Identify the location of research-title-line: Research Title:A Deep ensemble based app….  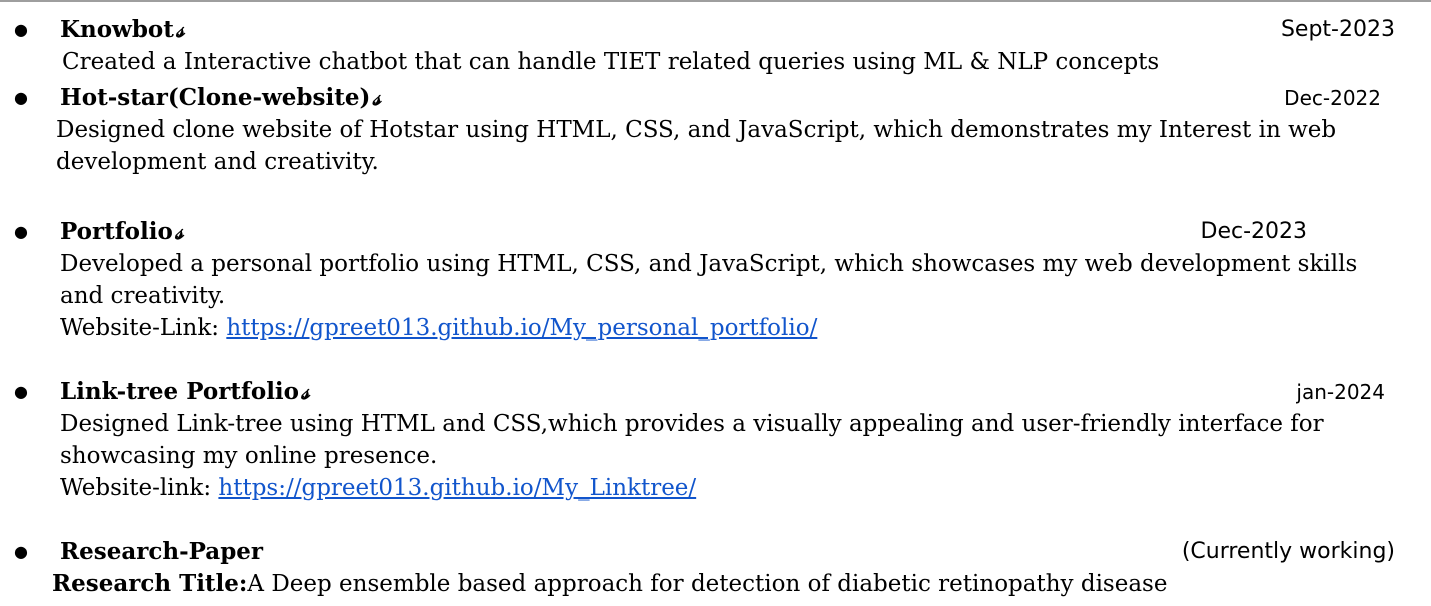
(717, 584).